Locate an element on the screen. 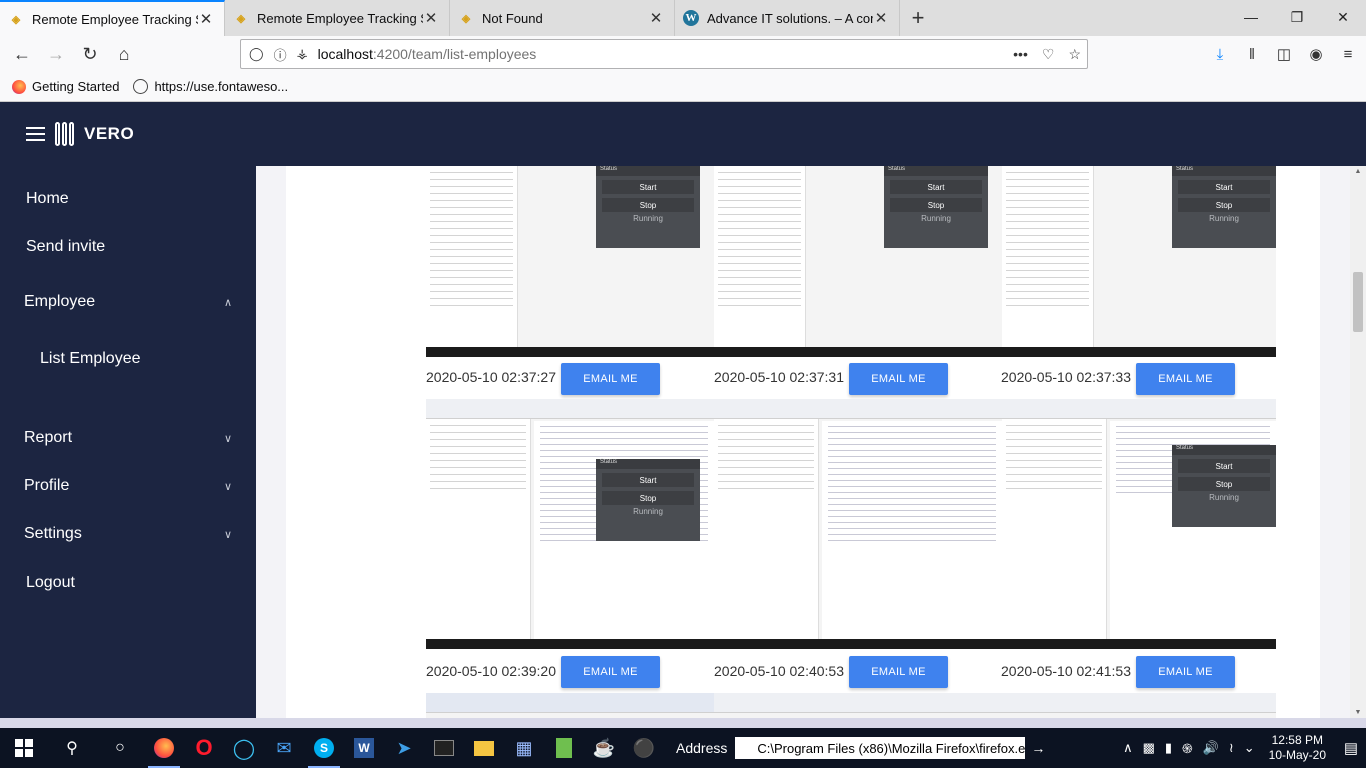  bookmark-getting-started: Getting Started is located at coordinates (65, 86).